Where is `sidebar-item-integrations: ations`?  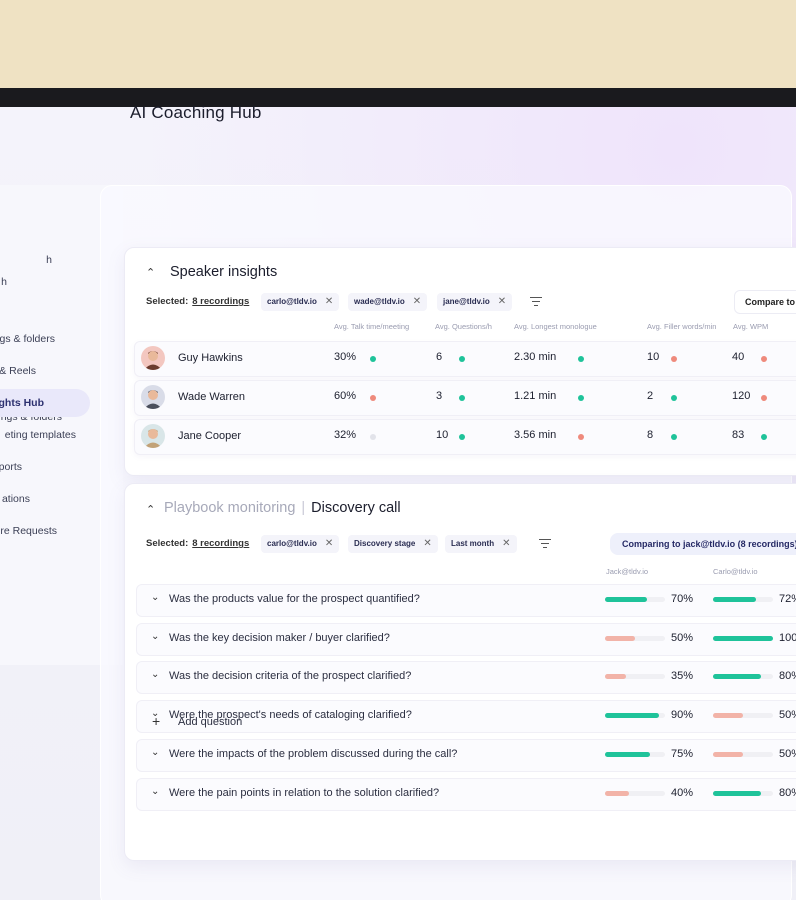 sidebar-item-integrations: ations is located at coordinates (19, 499).